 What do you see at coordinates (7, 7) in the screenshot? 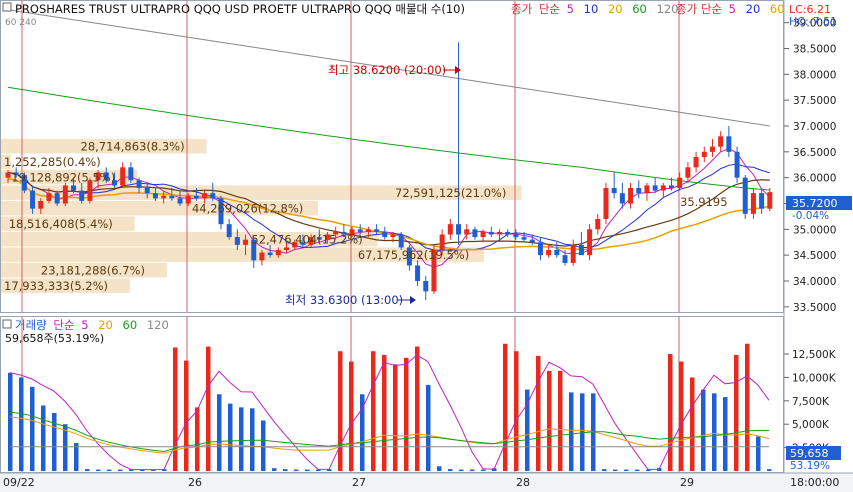
I see `panel-toggle-icon` at bounding box center [7, 7].